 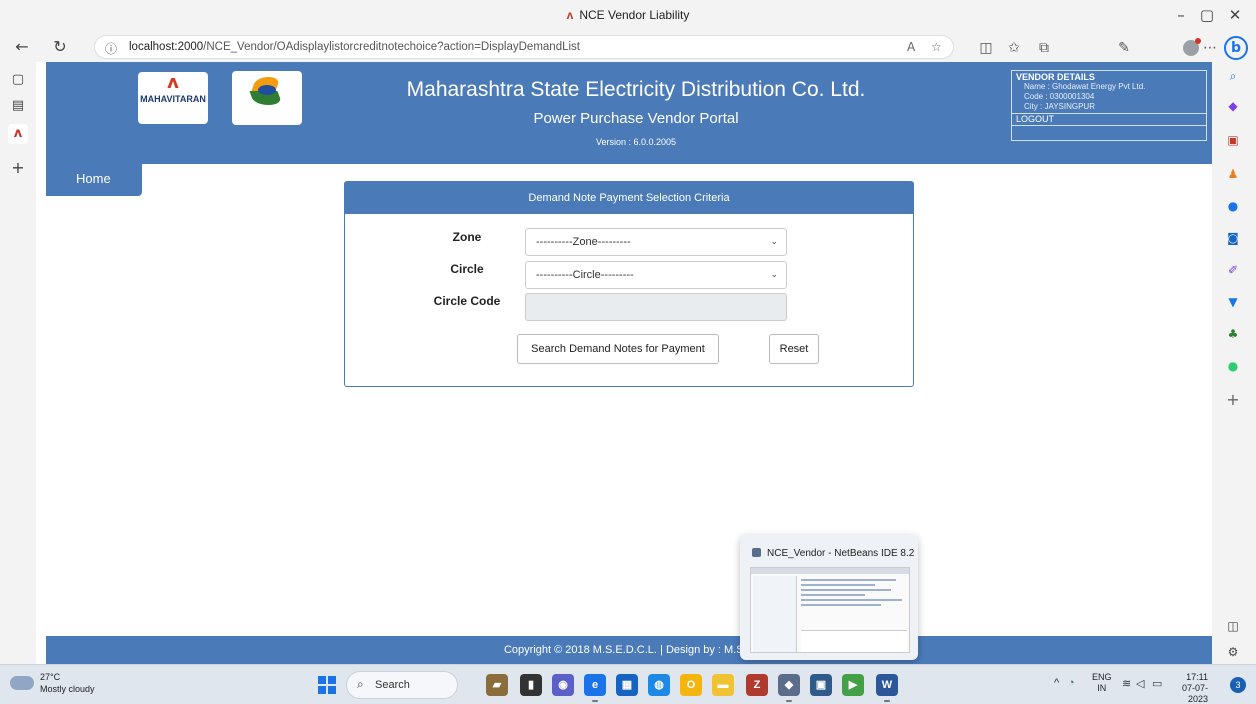 I want to click on window-title: ʌ NCE Vendor Liability, so click(x=628, y=15).